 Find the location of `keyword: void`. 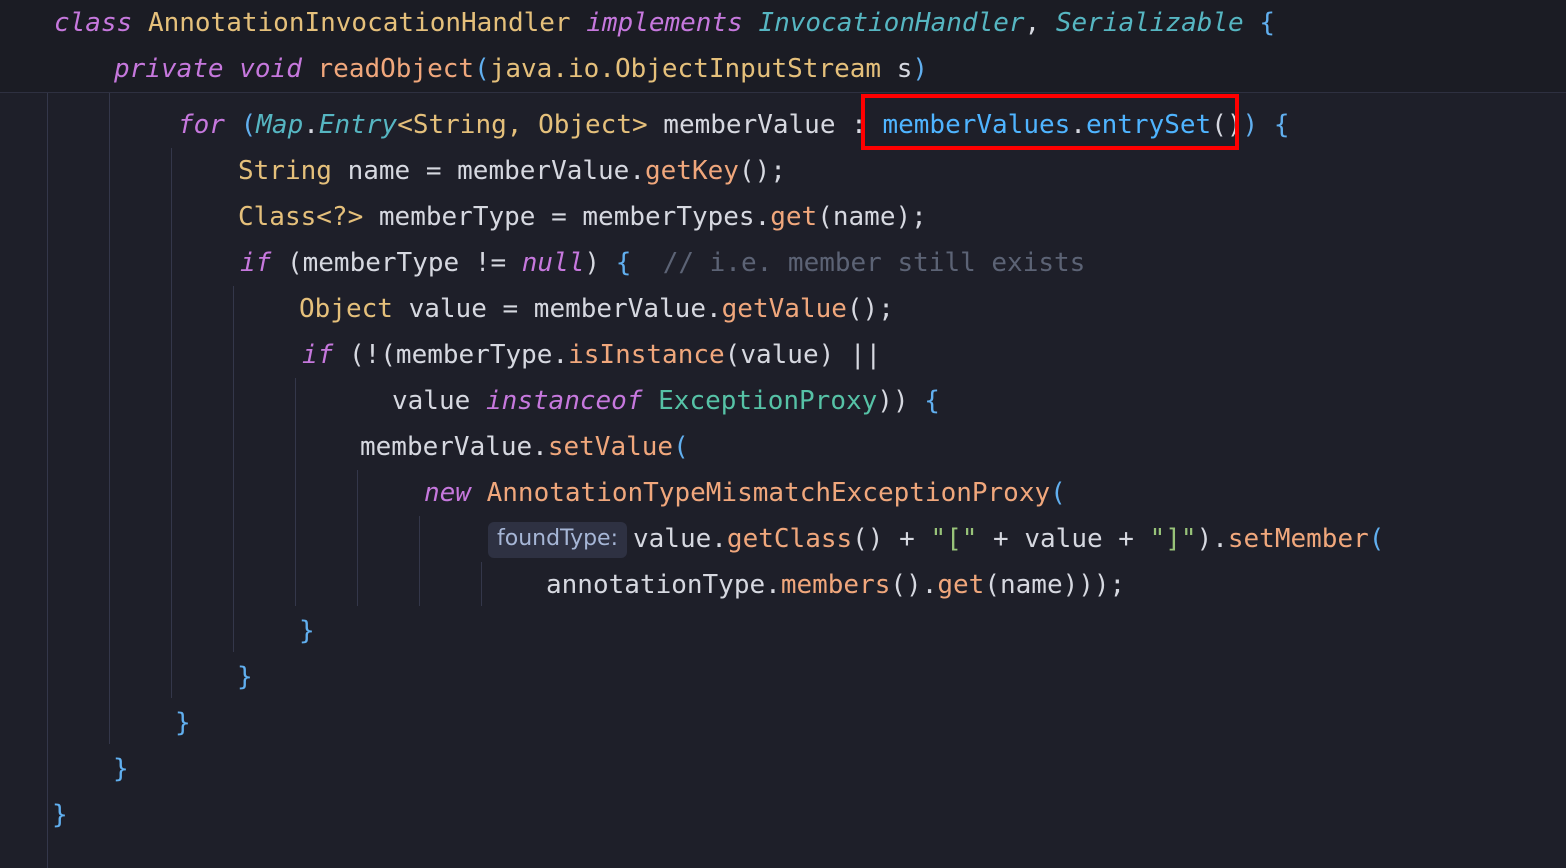

keyword: void is located at coordinates (270, 69).